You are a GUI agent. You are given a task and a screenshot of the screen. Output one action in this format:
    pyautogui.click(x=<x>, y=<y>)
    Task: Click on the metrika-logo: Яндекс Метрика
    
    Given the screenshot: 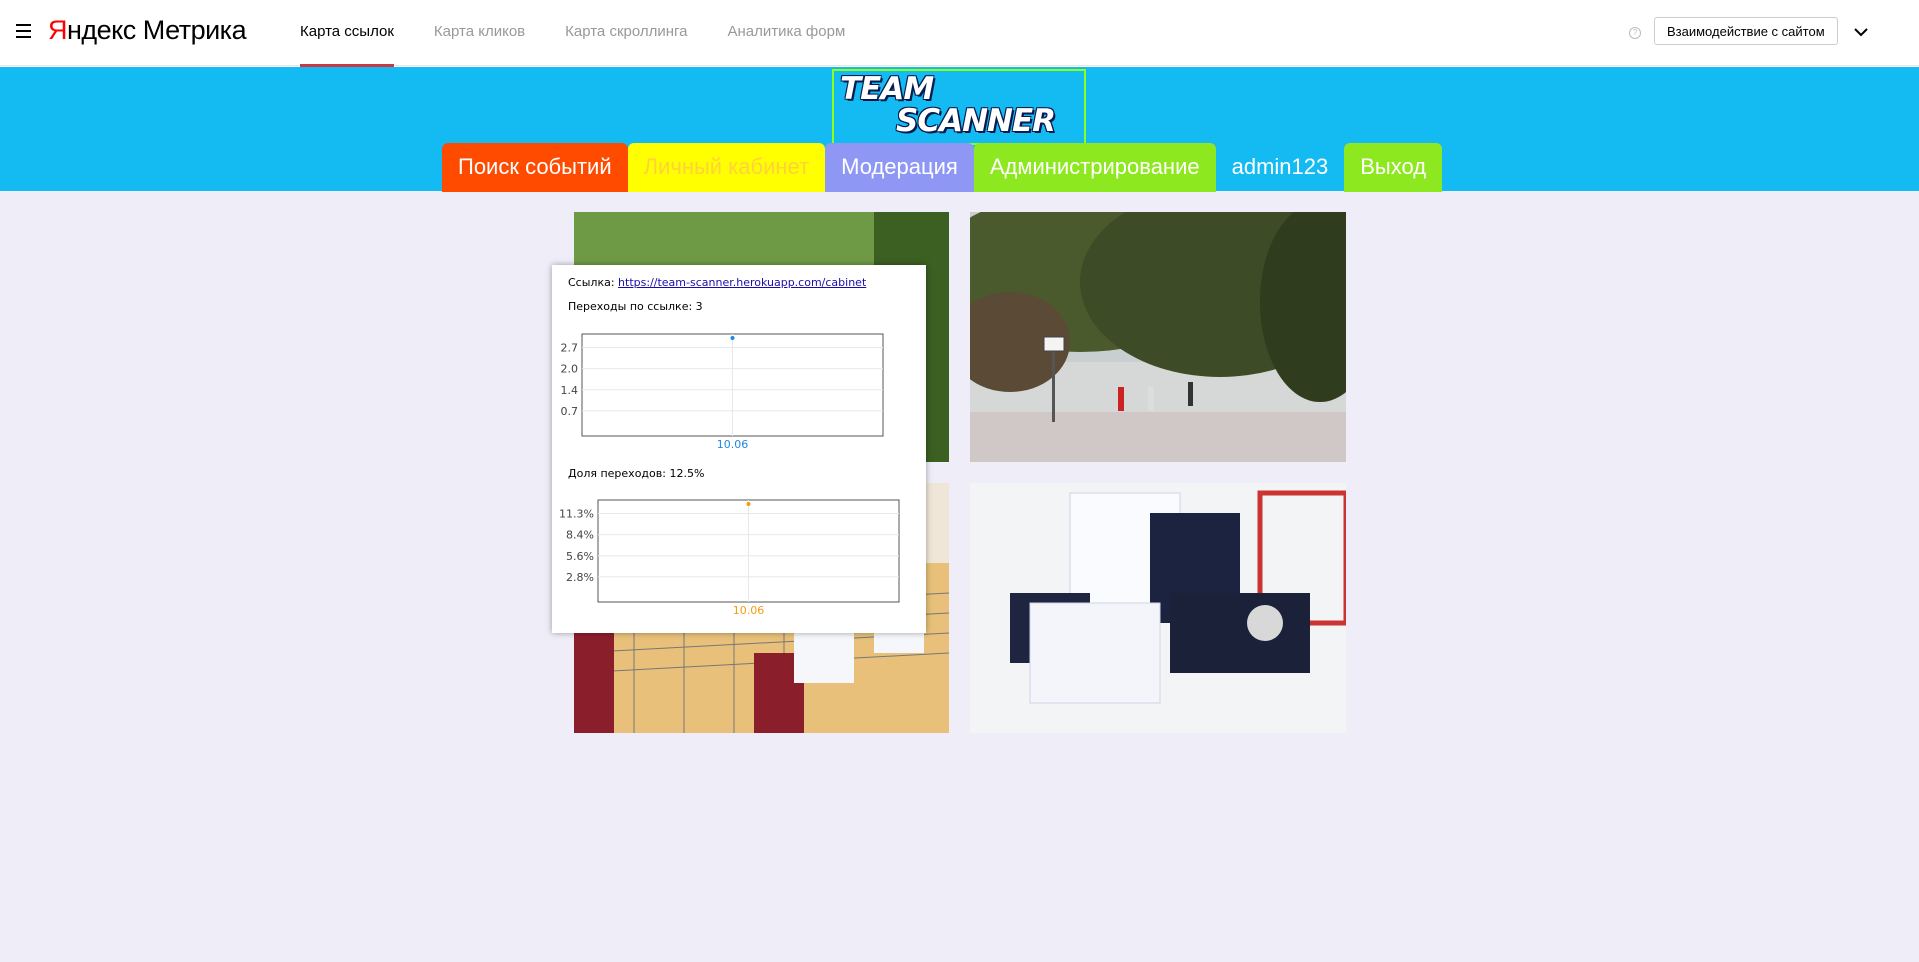 What is the action you would take?
    pyautogui.click(x=147, y=30)
    